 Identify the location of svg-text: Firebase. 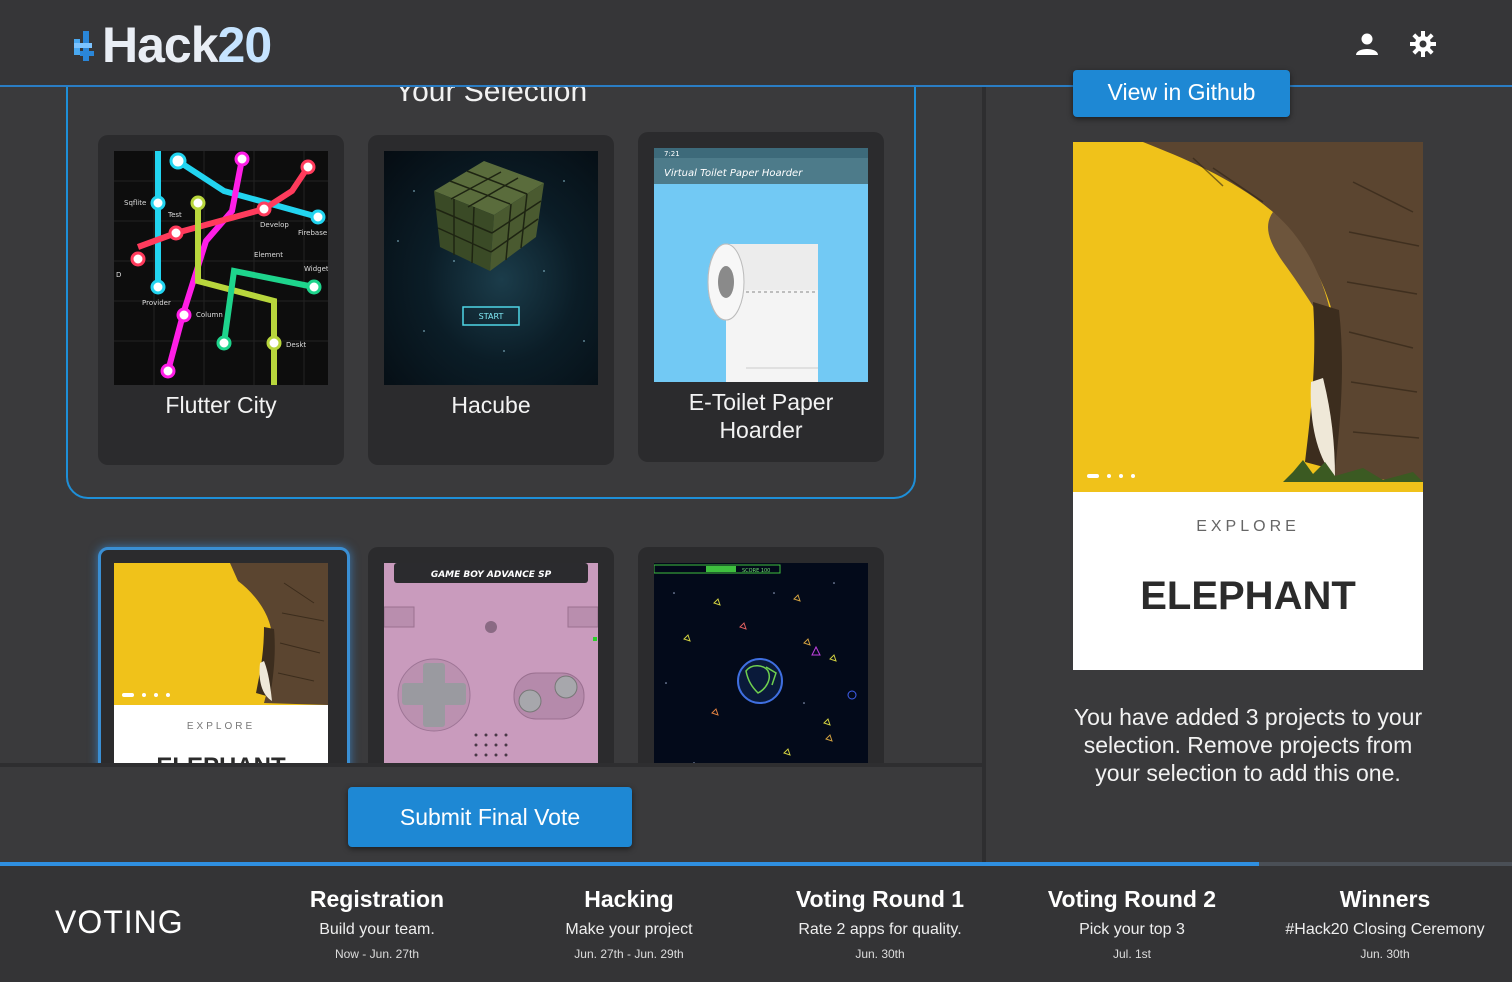
(312, 233).